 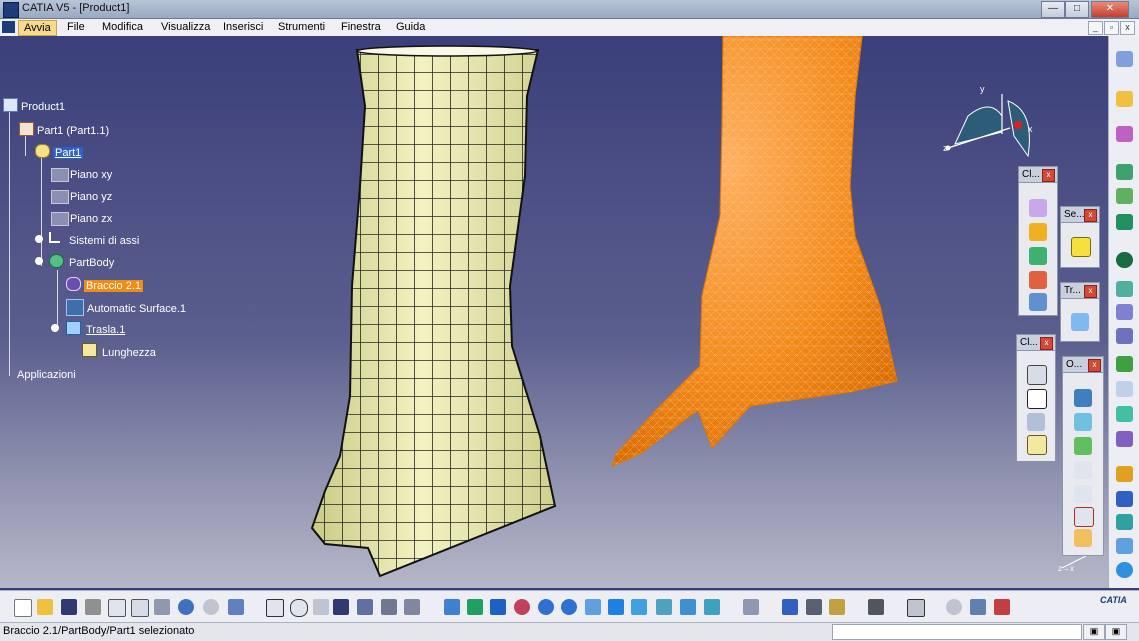 What do you see at coordinates (1077, 9) in the screenshot?
I see `maximize-button: □` at bounding box center [1077, 9].